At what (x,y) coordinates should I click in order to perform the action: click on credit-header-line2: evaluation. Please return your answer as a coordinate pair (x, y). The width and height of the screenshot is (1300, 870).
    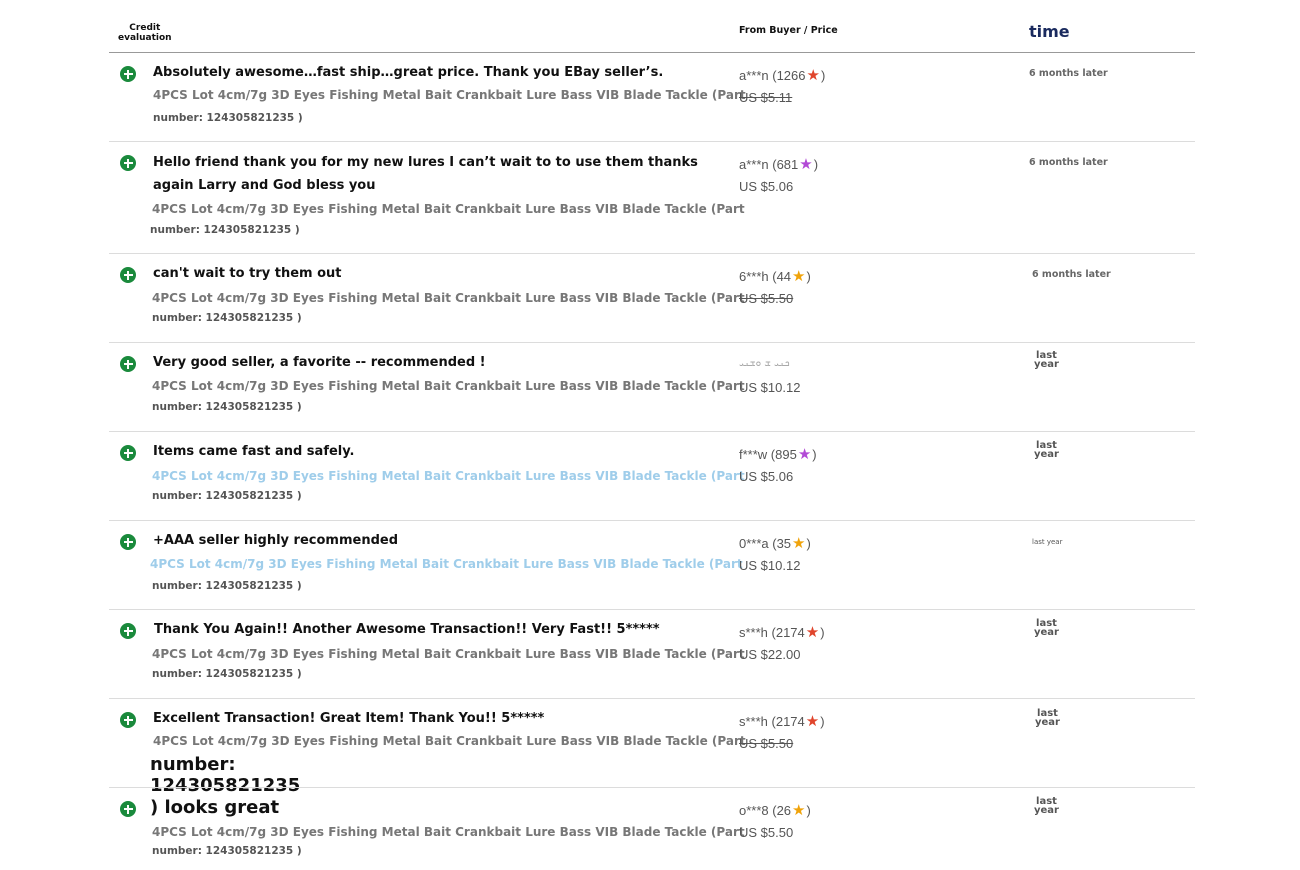
    Looking at the image, I should click on (145, 38).